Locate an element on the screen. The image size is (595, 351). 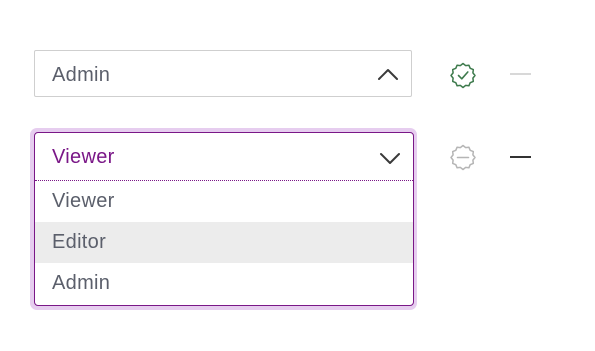
chevron-down-icon is located at coordinates (390, 158).